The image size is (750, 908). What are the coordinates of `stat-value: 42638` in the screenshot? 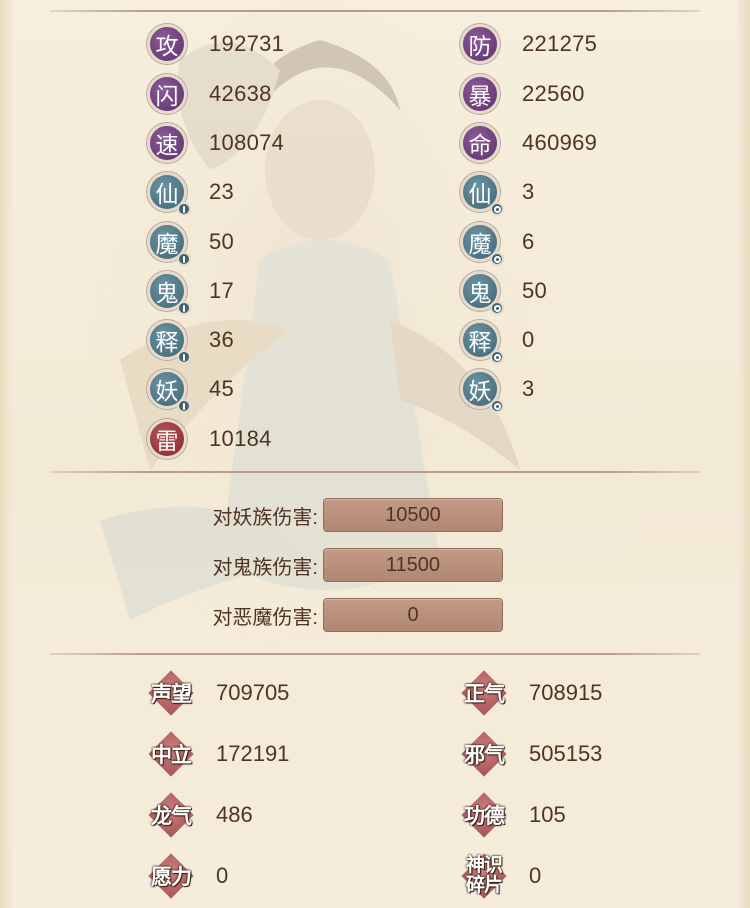 It's located at (240, 93).